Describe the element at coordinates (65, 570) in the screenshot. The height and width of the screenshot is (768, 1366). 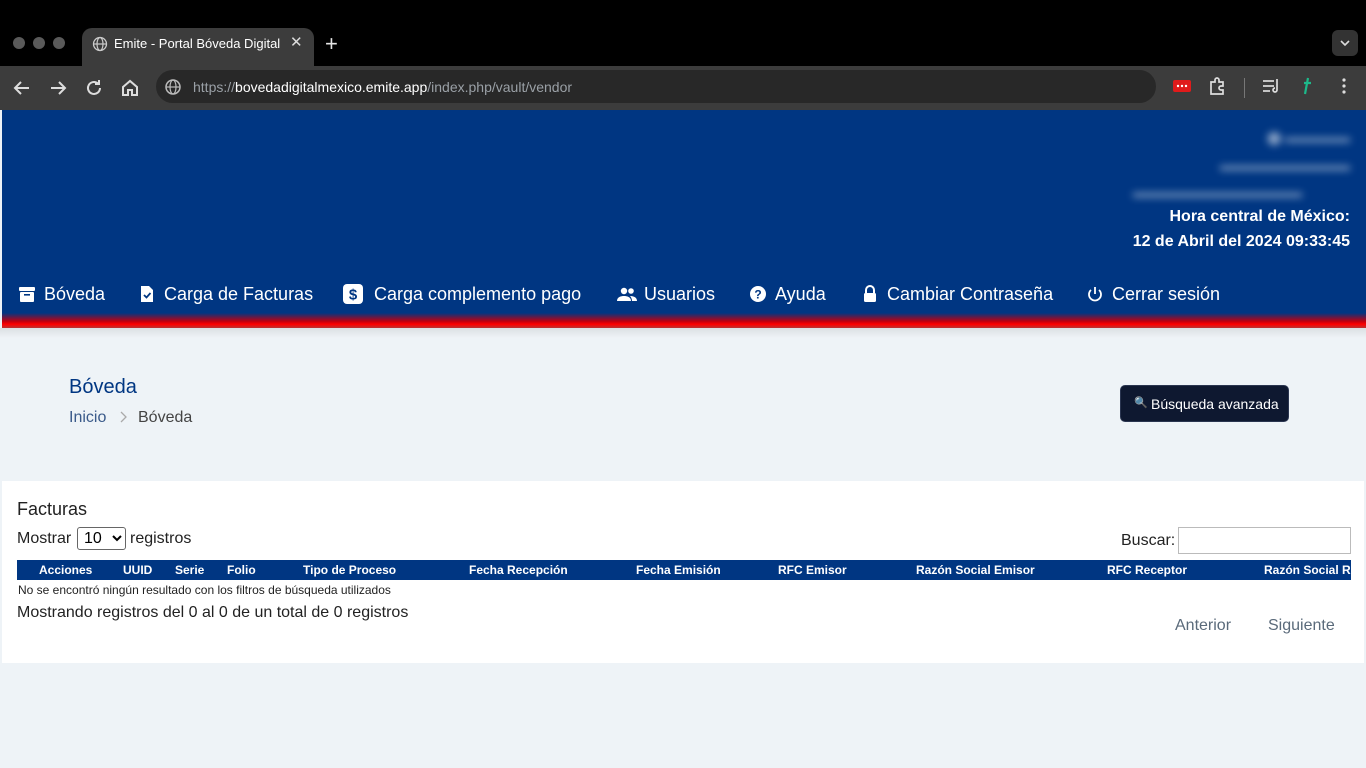
I see `column-header: Acciones` at that location.